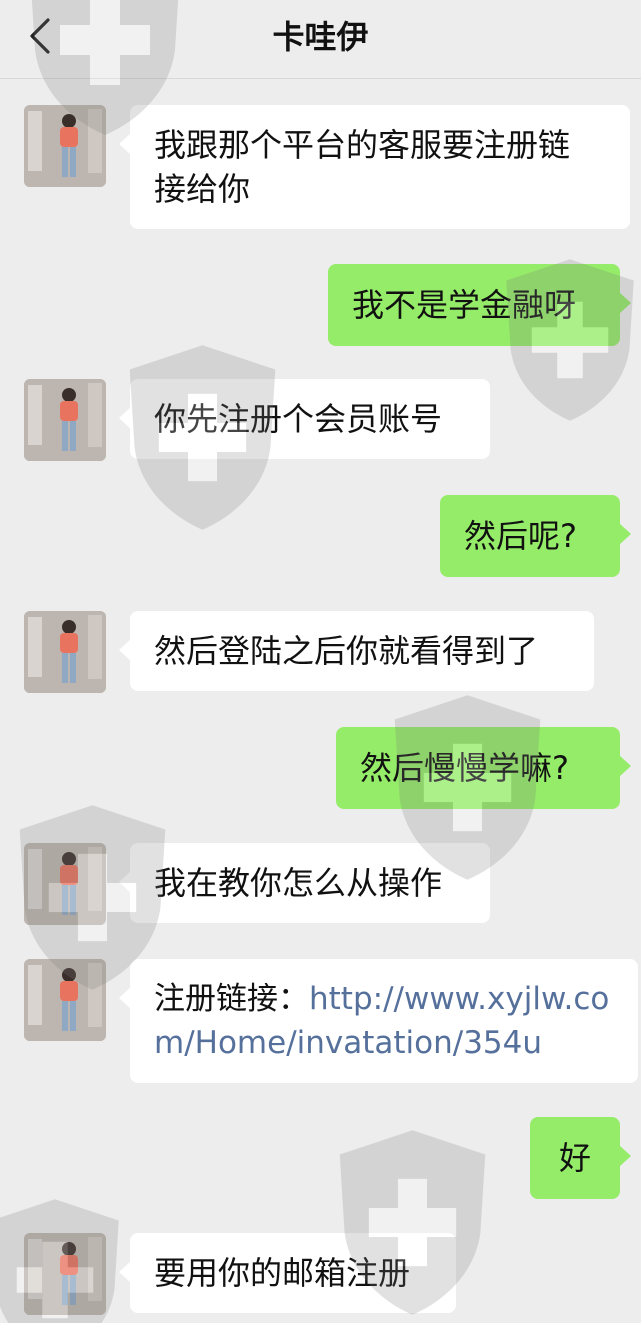  What do you see at coordinates (459, 999) in the screenshot?
I see `registration-link: http://www.xyjlw.co` at bounding box center [459, 999].